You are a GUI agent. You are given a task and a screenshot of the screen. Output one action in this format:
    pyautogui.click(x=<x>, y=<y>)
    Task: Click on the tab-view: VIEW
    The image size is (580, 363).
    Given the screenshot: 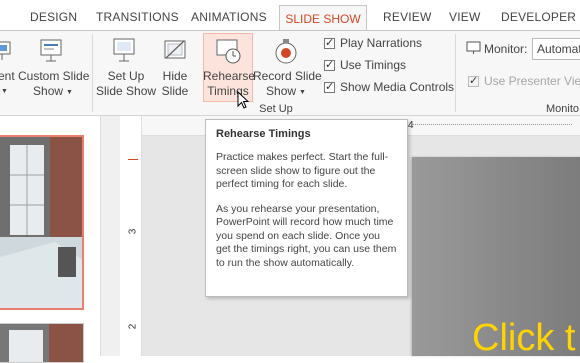 What is the action you would take?
    pyautogui.click(x=464, y=17)
    